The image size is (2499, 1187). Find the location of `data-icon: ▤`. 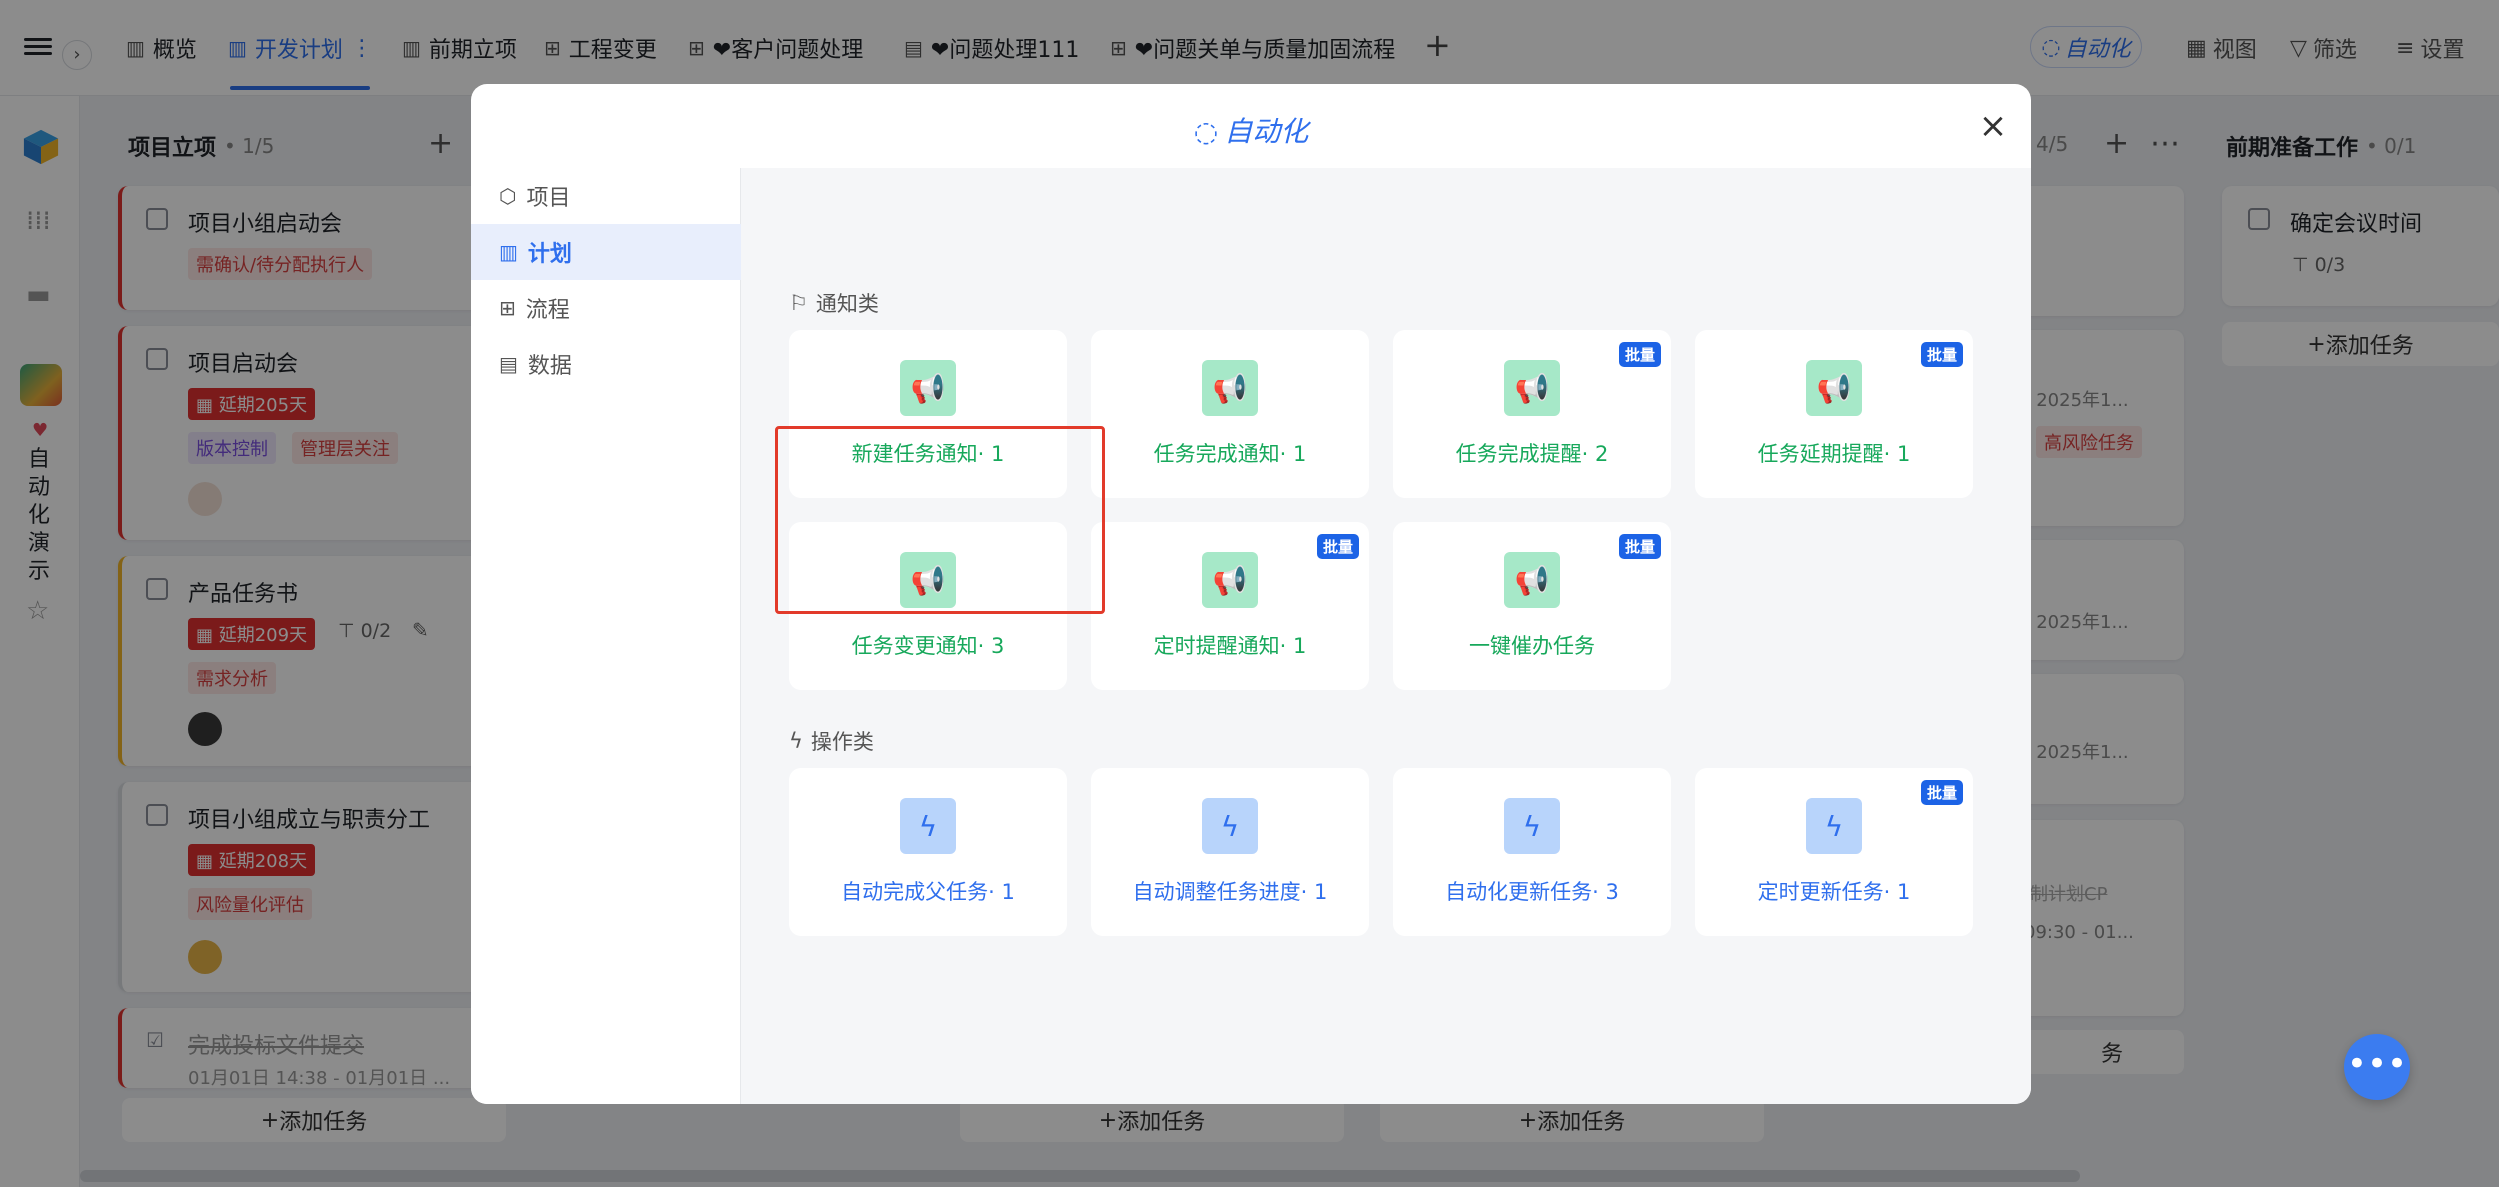

data-icon: ▤ is located at coordinates (508, 364).